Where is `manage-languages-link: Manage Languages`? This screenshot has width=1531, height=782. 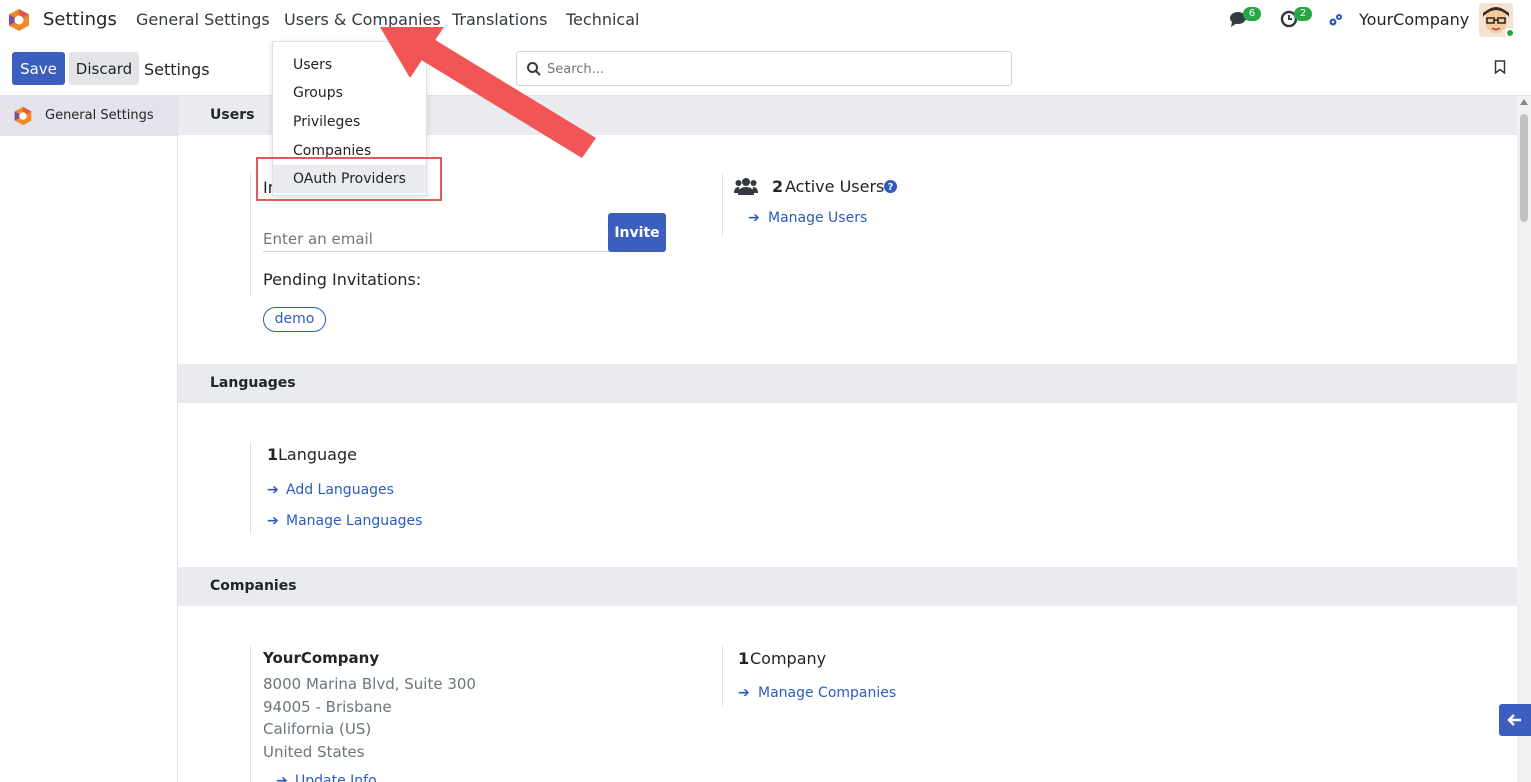 manage-languages-link: Manage Languages is located at coordinates (354, 521).